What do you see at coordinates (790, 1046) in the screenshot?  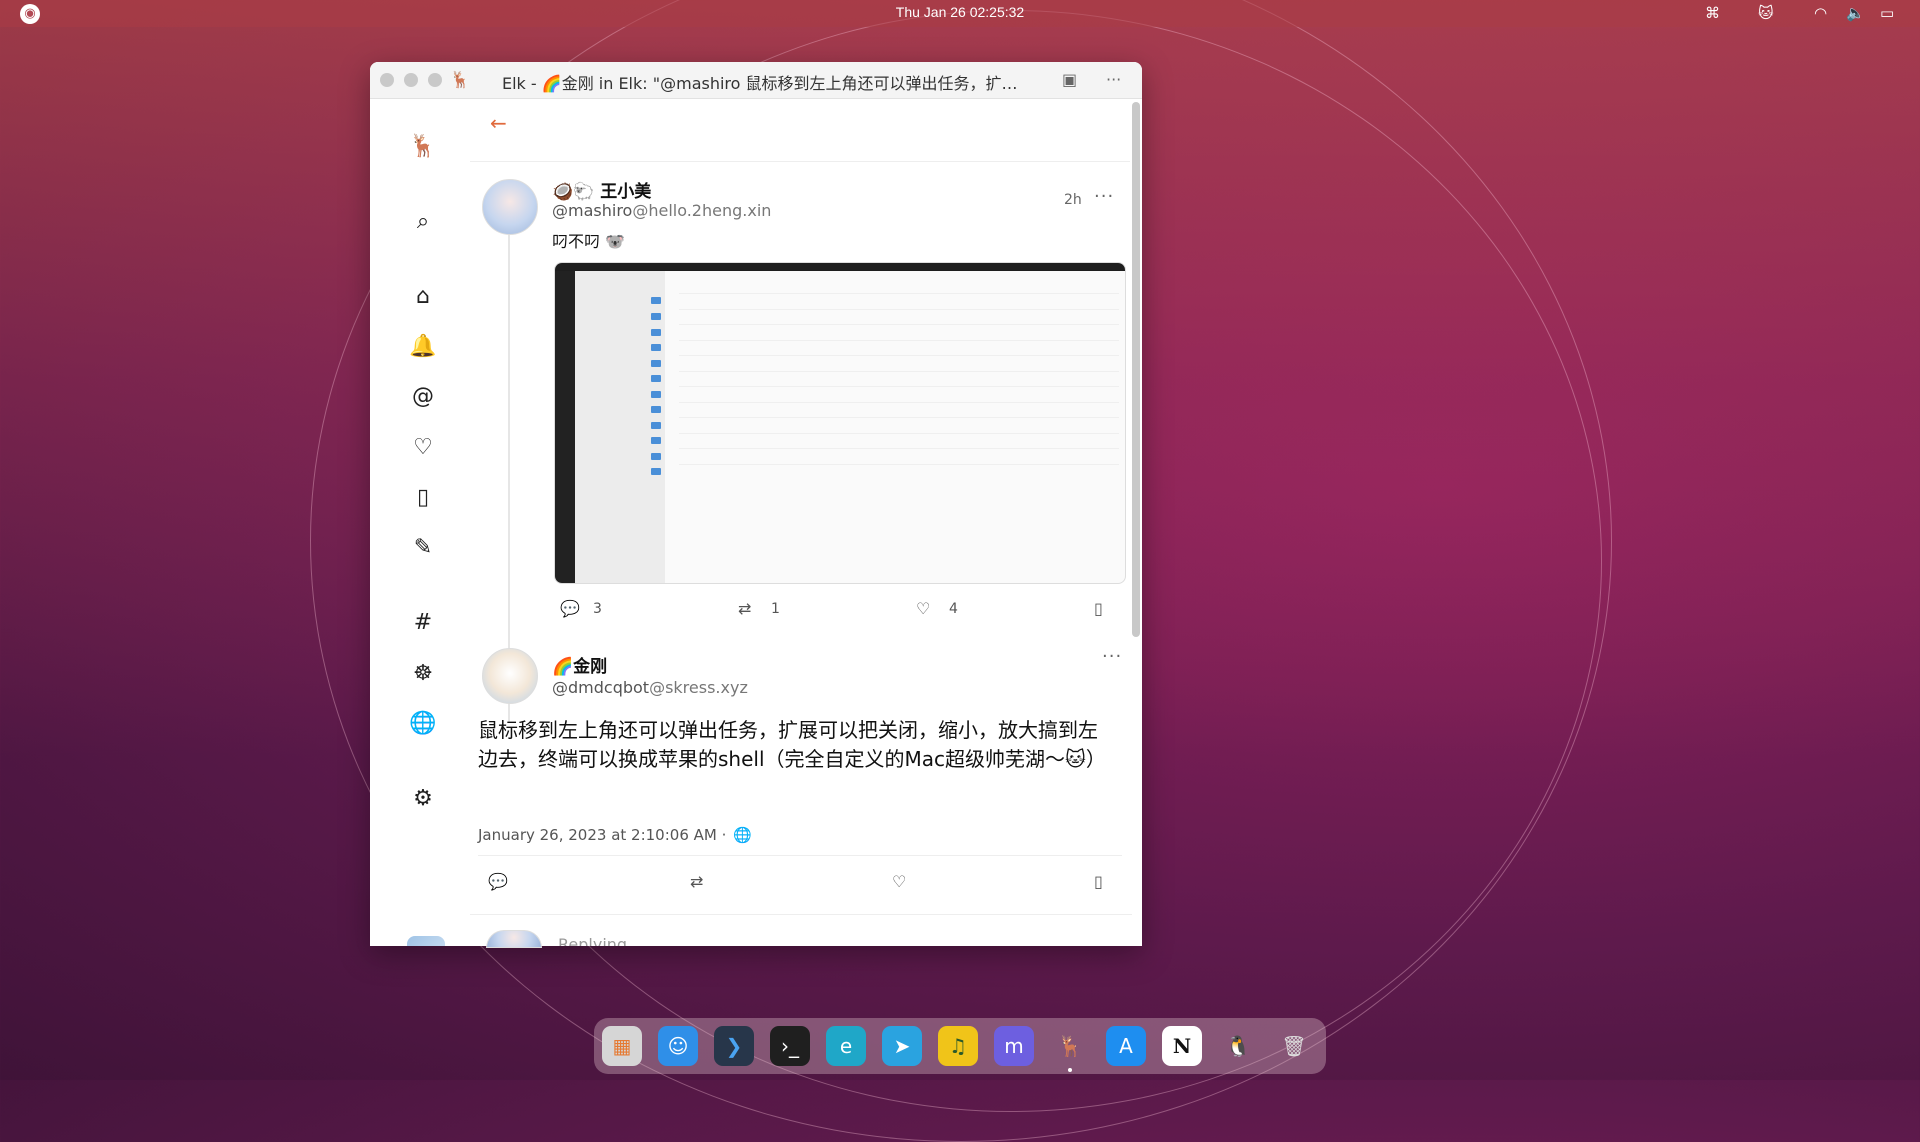 I see `terminal-icon: ›_` at bounding box center [790, 1046].